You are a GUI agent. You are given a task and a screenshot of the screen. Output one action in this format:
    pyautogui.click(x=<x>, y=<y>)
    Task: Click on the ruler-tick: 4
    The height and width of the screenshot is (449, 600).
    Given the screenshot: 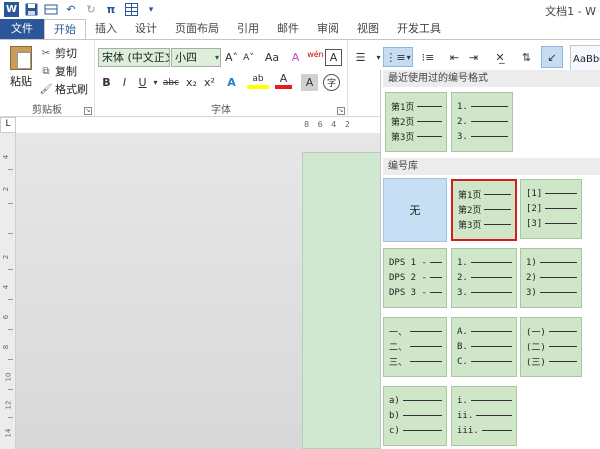 What is the action you would take?
    pyautogui.click(x=6, y=287)
    